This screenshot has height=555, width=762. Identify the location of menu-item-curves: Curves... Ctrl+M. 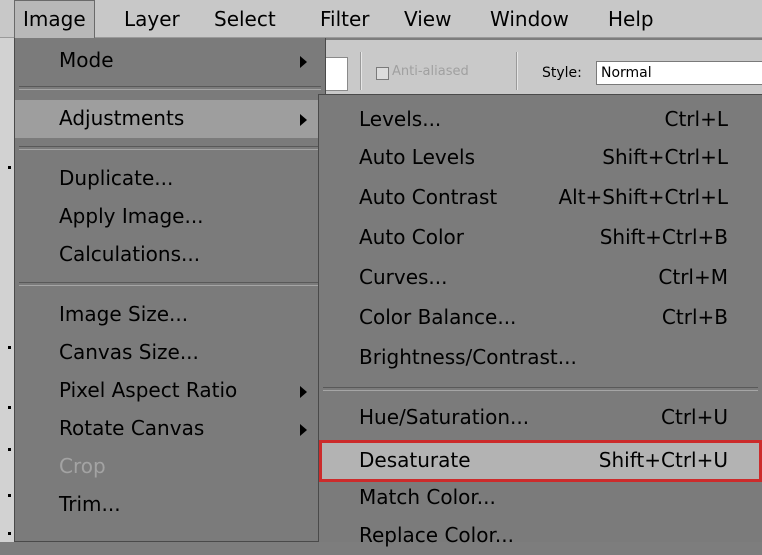
(540, 278).